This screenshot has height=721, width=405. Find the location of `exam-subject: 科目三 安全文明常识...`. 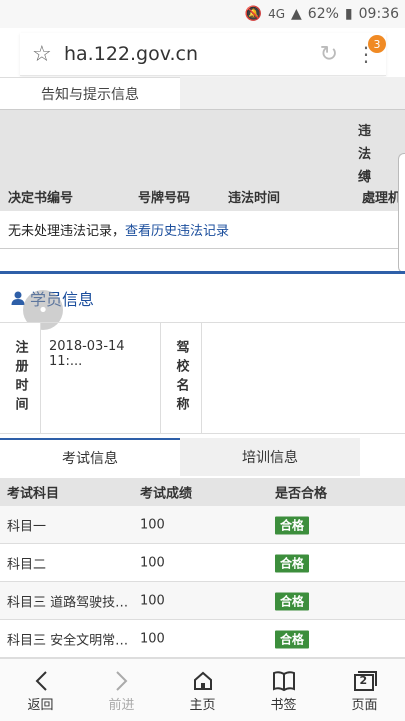

exam-subject: 科目三 安全文明常识... is located at coordinates (71, 640).